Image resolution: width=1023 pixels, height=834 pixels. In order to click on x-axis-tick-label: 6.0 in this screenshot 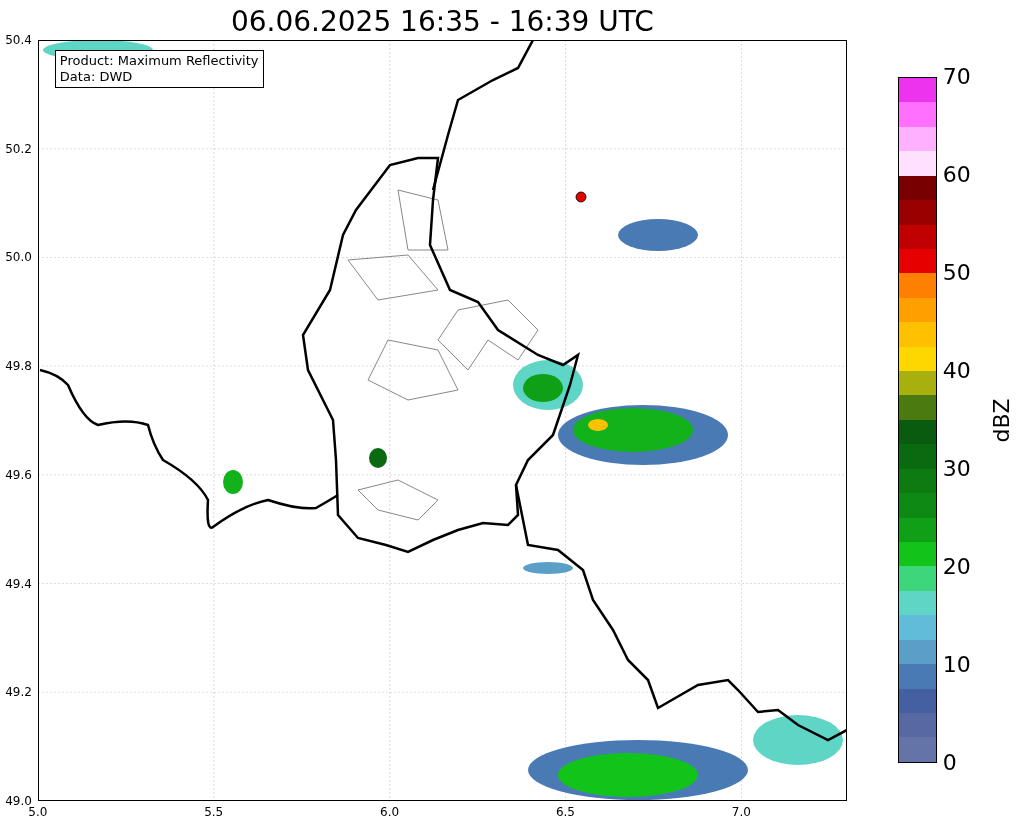, I will do `click(390, 812)`.